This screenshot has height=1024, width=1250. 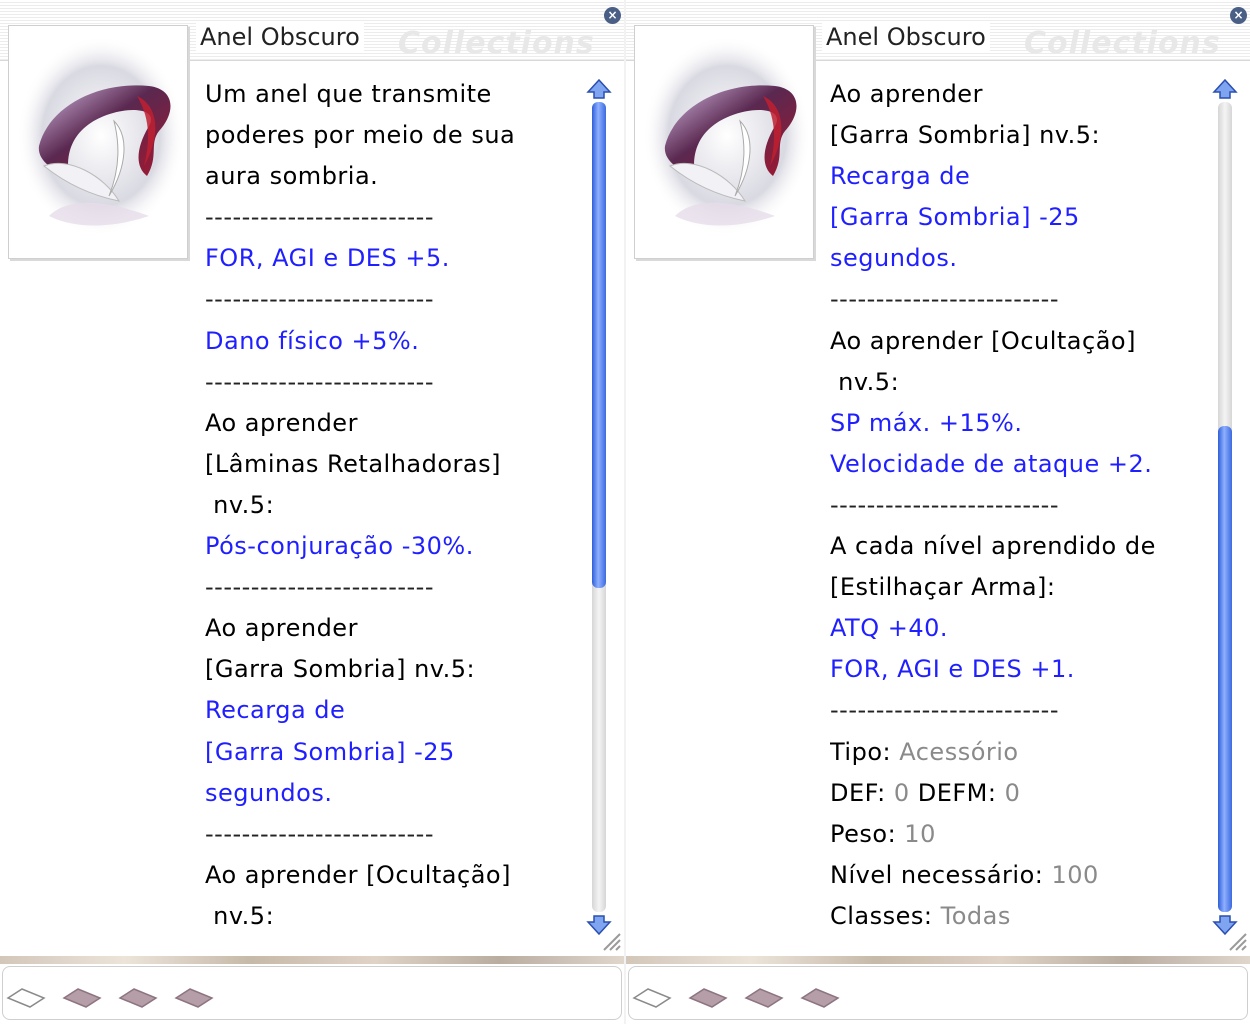 I want to click on stat-row: DEF: 0 DEFM: 0, so click(x=1020, y=793).